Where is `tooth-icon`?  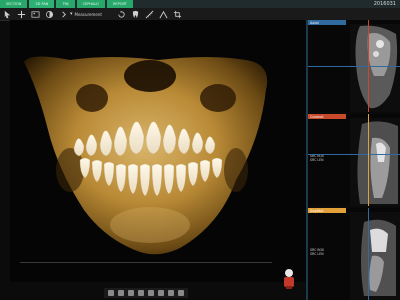 tooth-icon is located at coordinates (135, 14).